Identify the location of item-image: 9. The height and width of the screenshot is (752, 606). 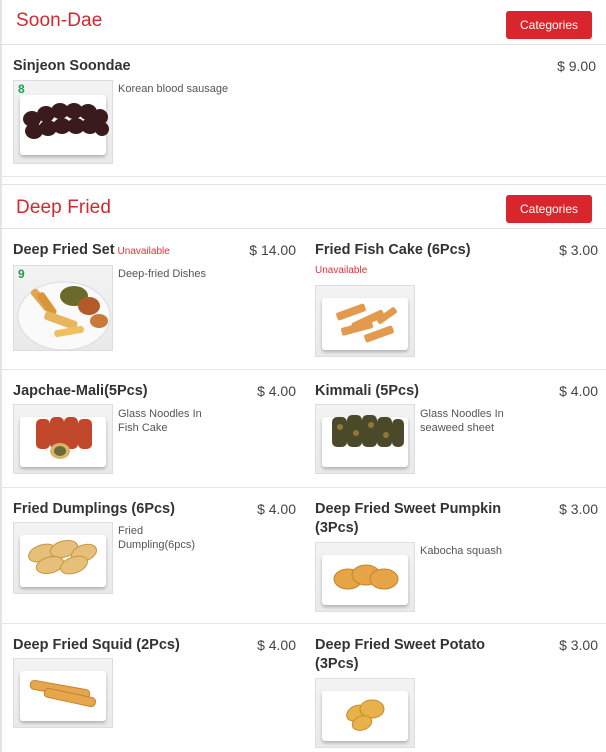
(63, 308).